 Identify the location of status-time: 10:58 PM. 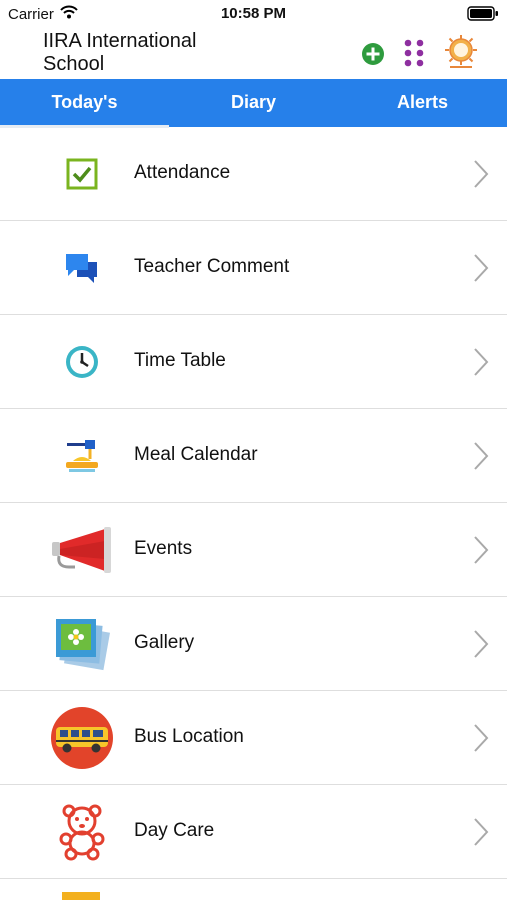
(253, 13).